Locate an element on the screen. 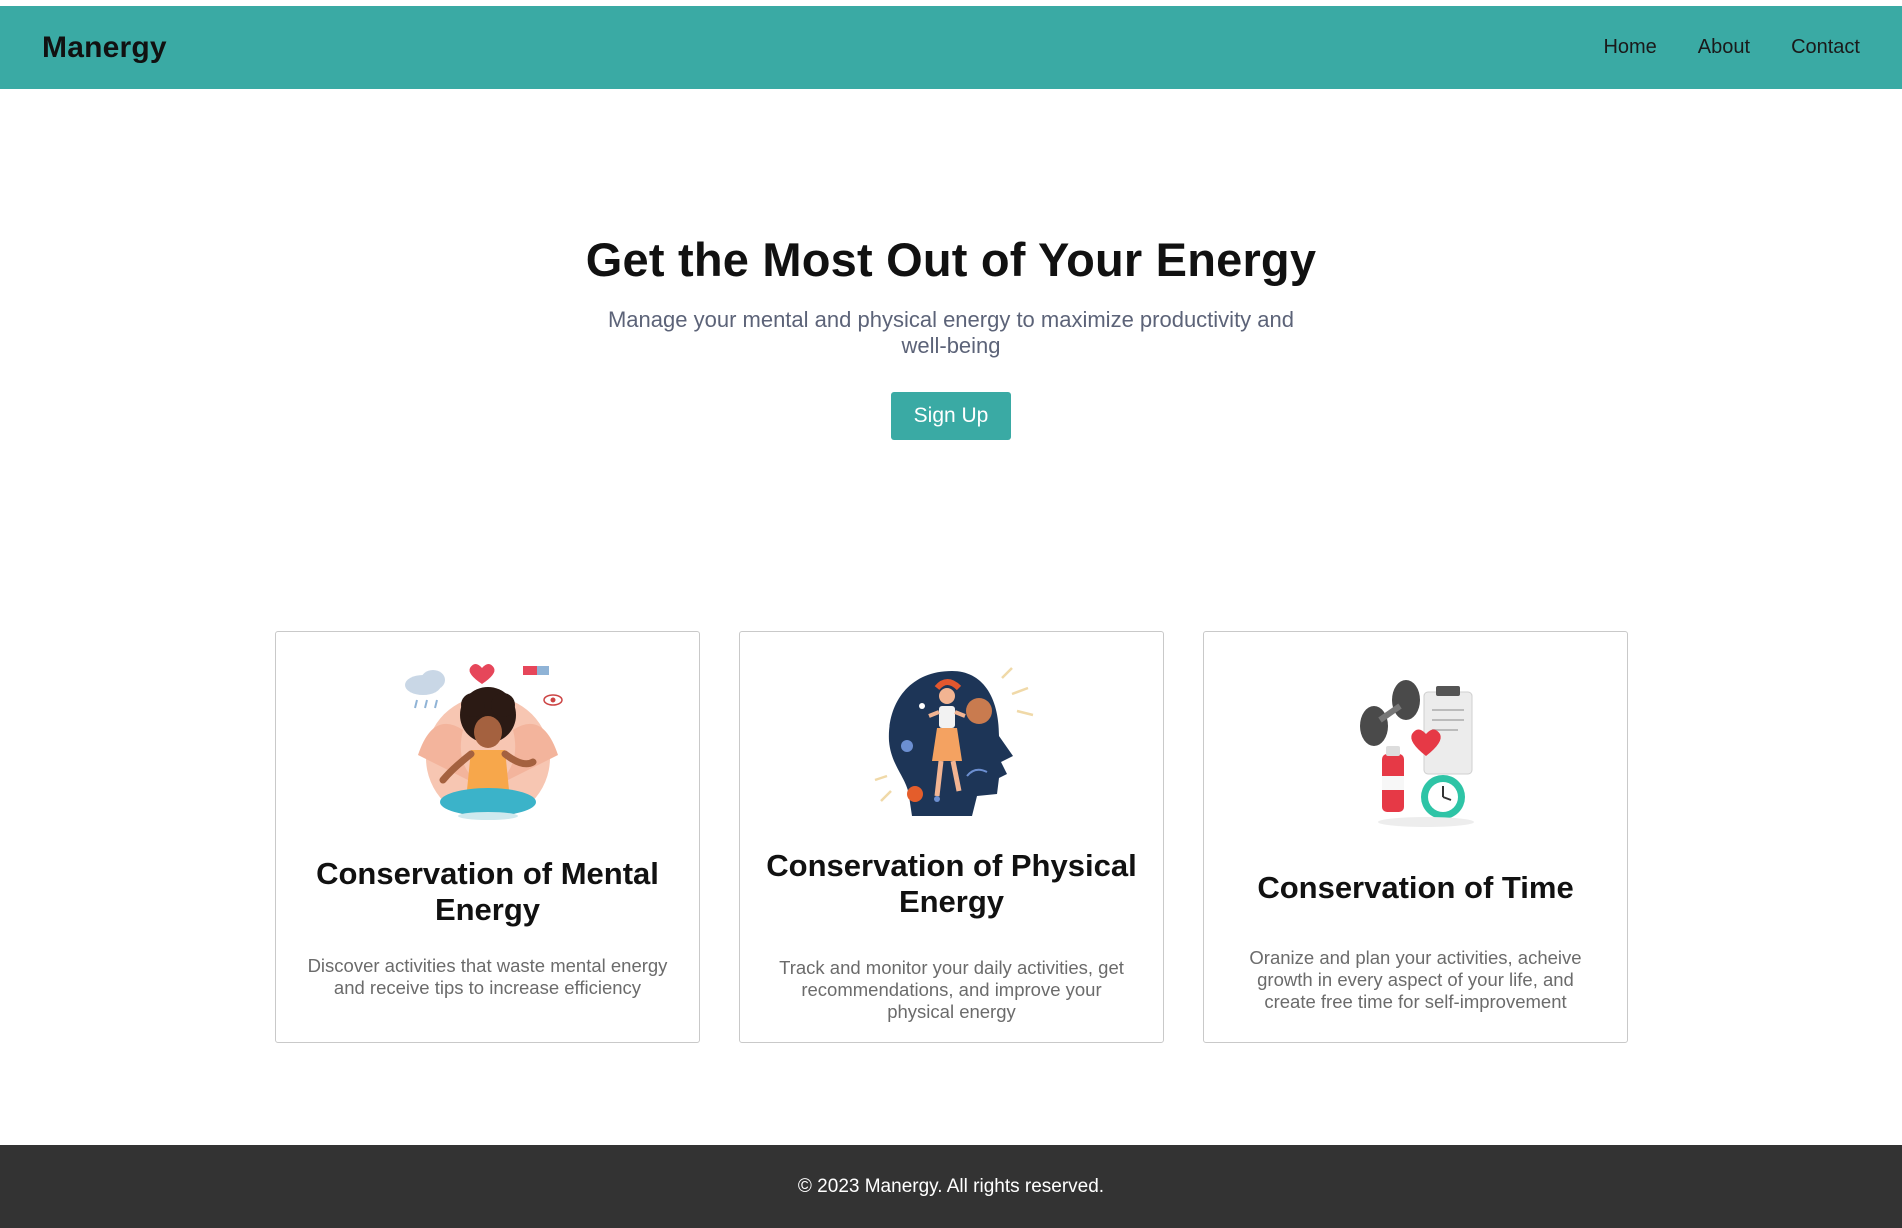 This screenshot has width=1902, height=1228. meditation-illustration-icon is located at coordinates (483, 742).